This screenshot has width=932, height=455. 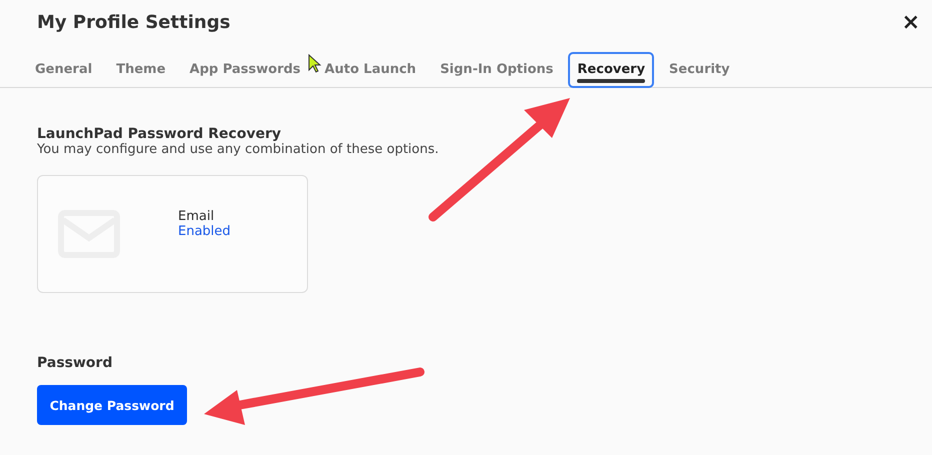 What do you see at coordinates (141, 70) in the screenshot?
I see `tab: Theme` at bounding box center [141, 70].